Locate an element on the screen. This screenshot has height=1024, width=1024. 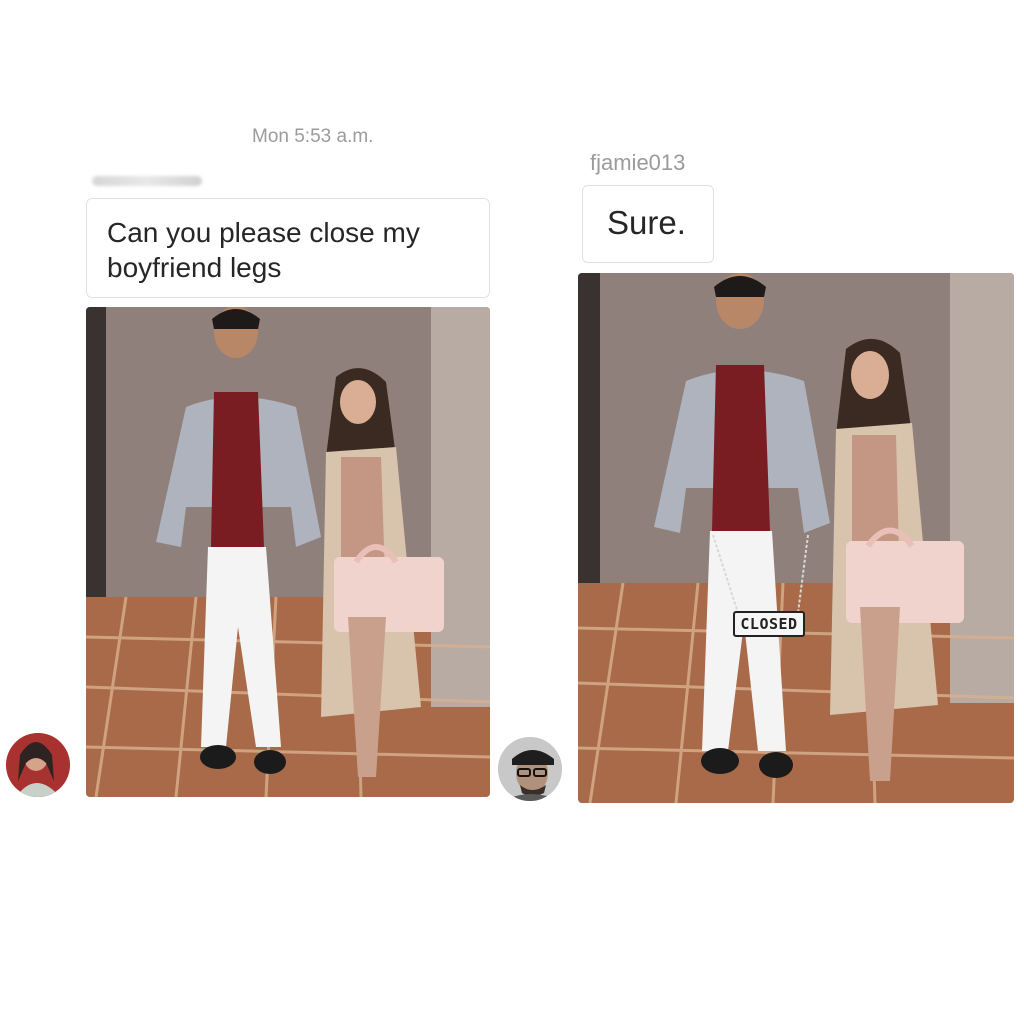
message-timestamp: Mon 5:53 a.m. is located at coordinates (313, 136).